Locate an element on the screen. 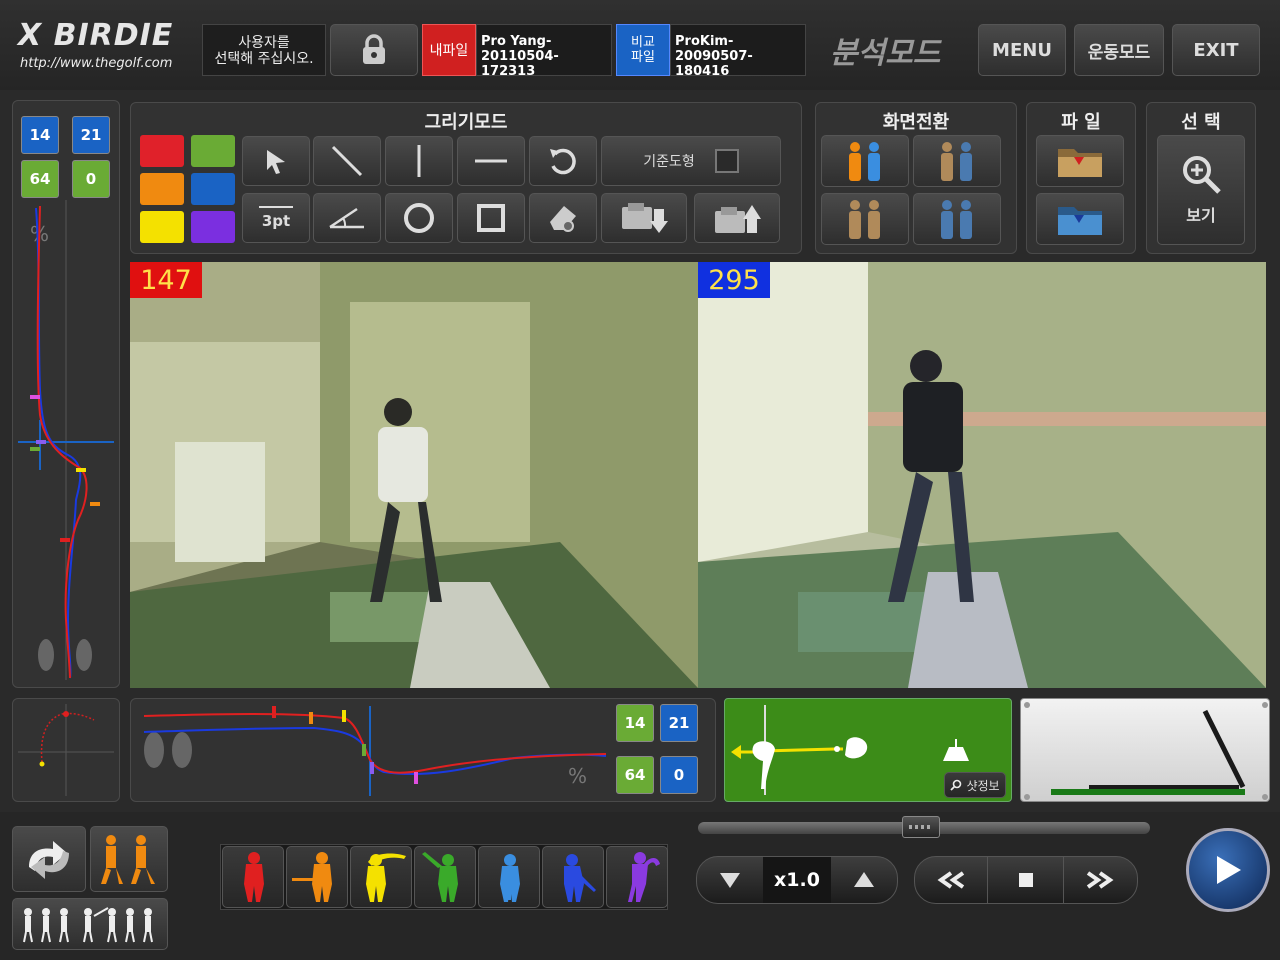 This screenshot has width=1280, height=960. pointer-tool-button is located at coordinates (276, 161).